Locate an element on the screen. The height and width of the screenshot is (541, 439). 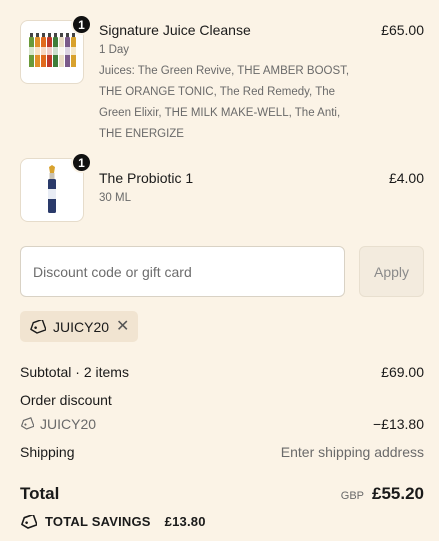
subtotal-label: Subtotal · 2 items is located at coordinates (74, 372).